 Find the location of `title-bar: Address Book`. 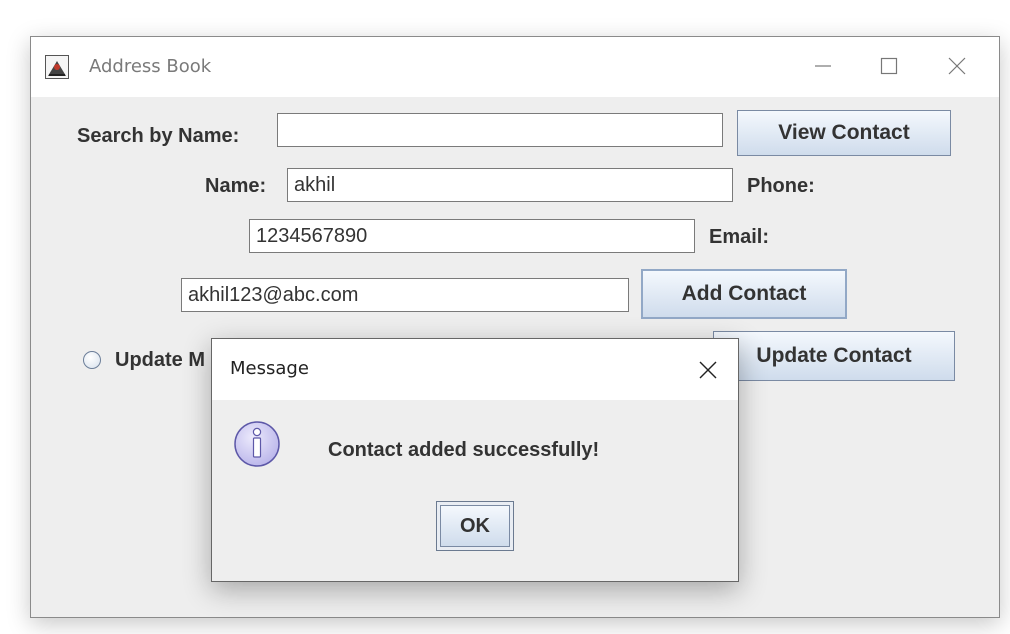

title-bar: Address Book is located at coordinates (515, 67).